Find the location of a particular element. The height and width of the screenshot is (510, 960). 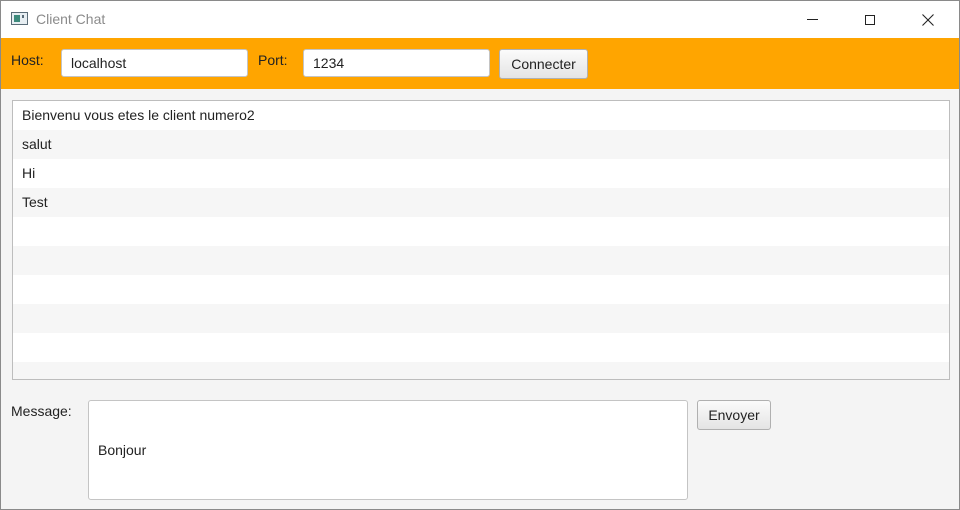

connect-button: Connecter is located at coordinates (543, 64).